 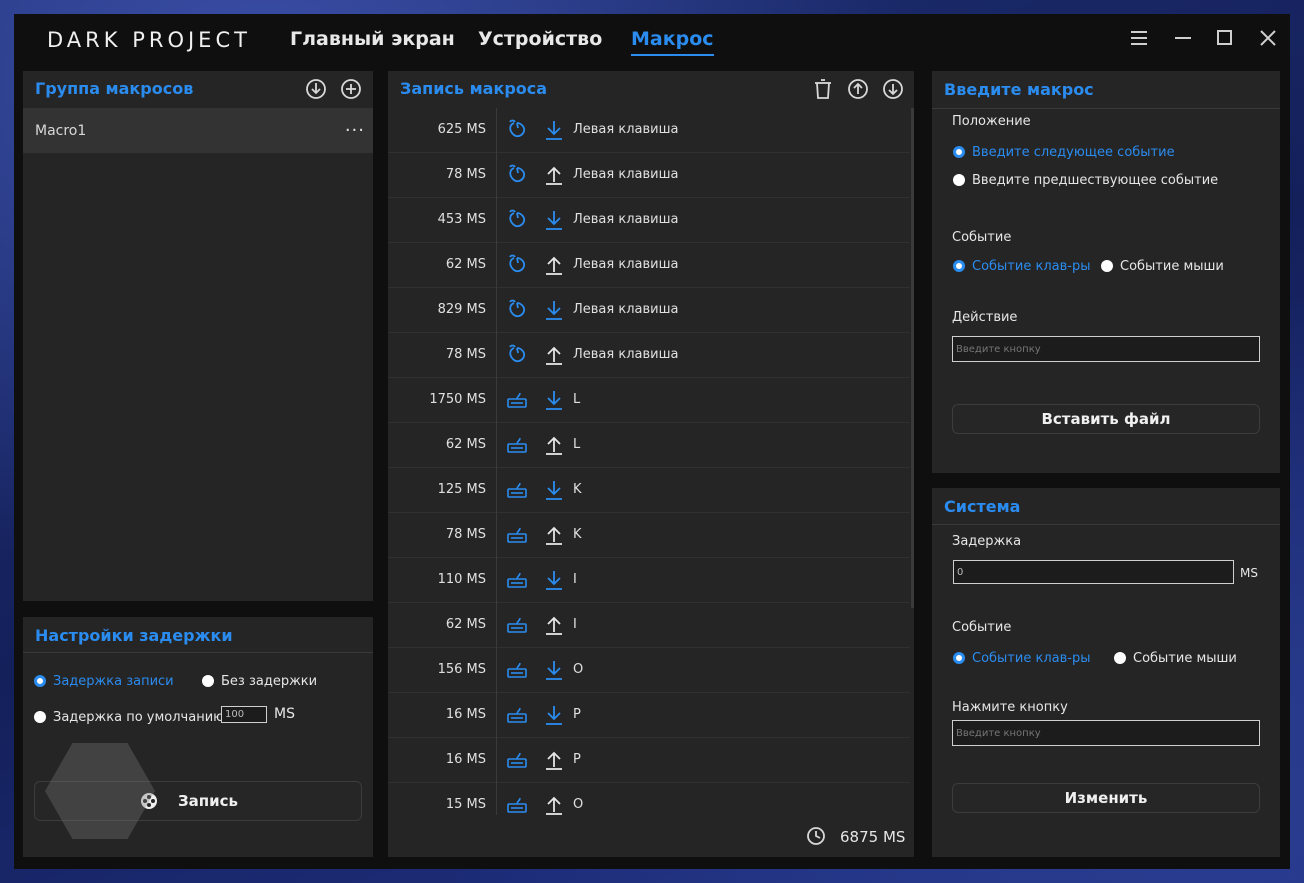 I want to click on macro-record-title: Запись макроса, so click(x=474, y=88).